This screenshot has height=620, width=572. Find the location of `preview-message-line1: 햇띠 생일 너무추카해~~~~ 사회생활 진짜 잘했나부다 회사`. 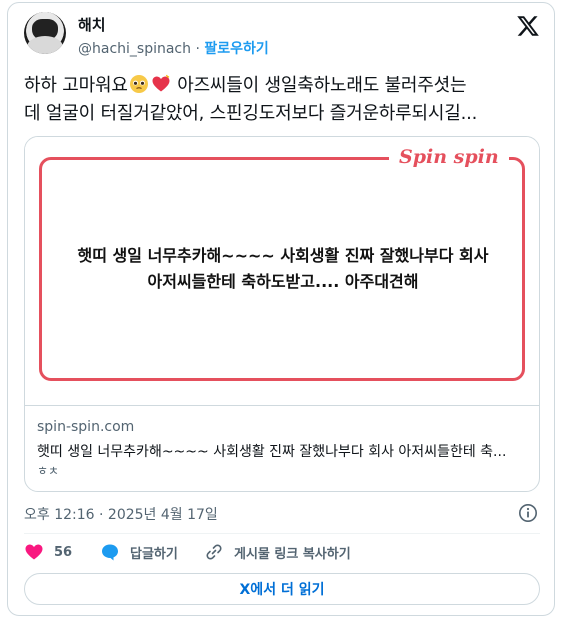

preview-message-line1: 햇띠 생일 너무추카해~~~~ 사회생활 진짜 잘했나부다 회사 is located at coordinates (283, 255).